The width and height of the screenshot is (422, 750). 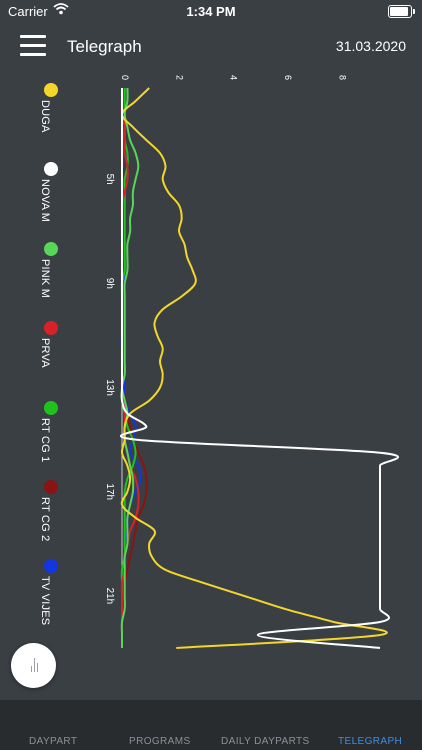 What do you see at coordinates (342, 77) in the screenshot?
I see `value-tick-label: 8` at bounding box center [342, 77].